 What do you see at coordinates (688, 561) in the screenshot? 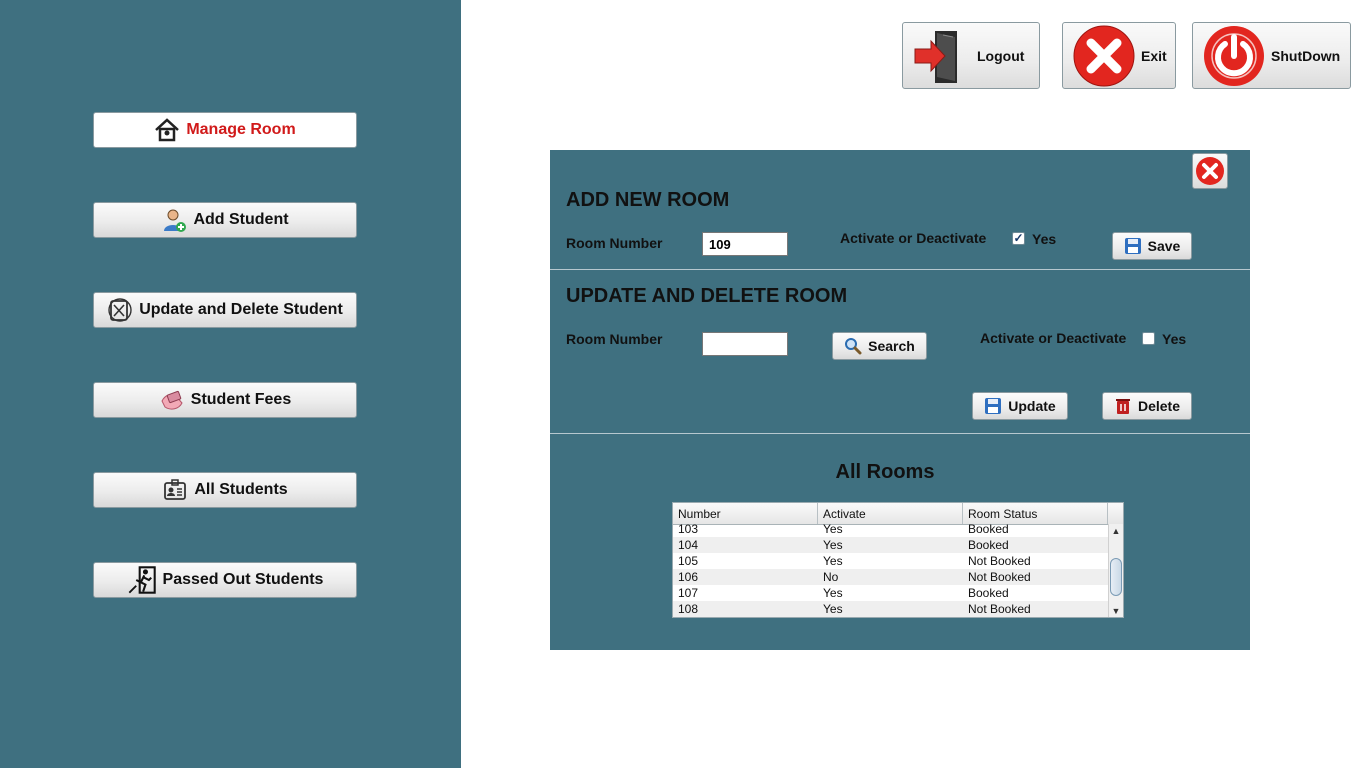
I see `cell-number: 105` at bounding box center [688, 561].